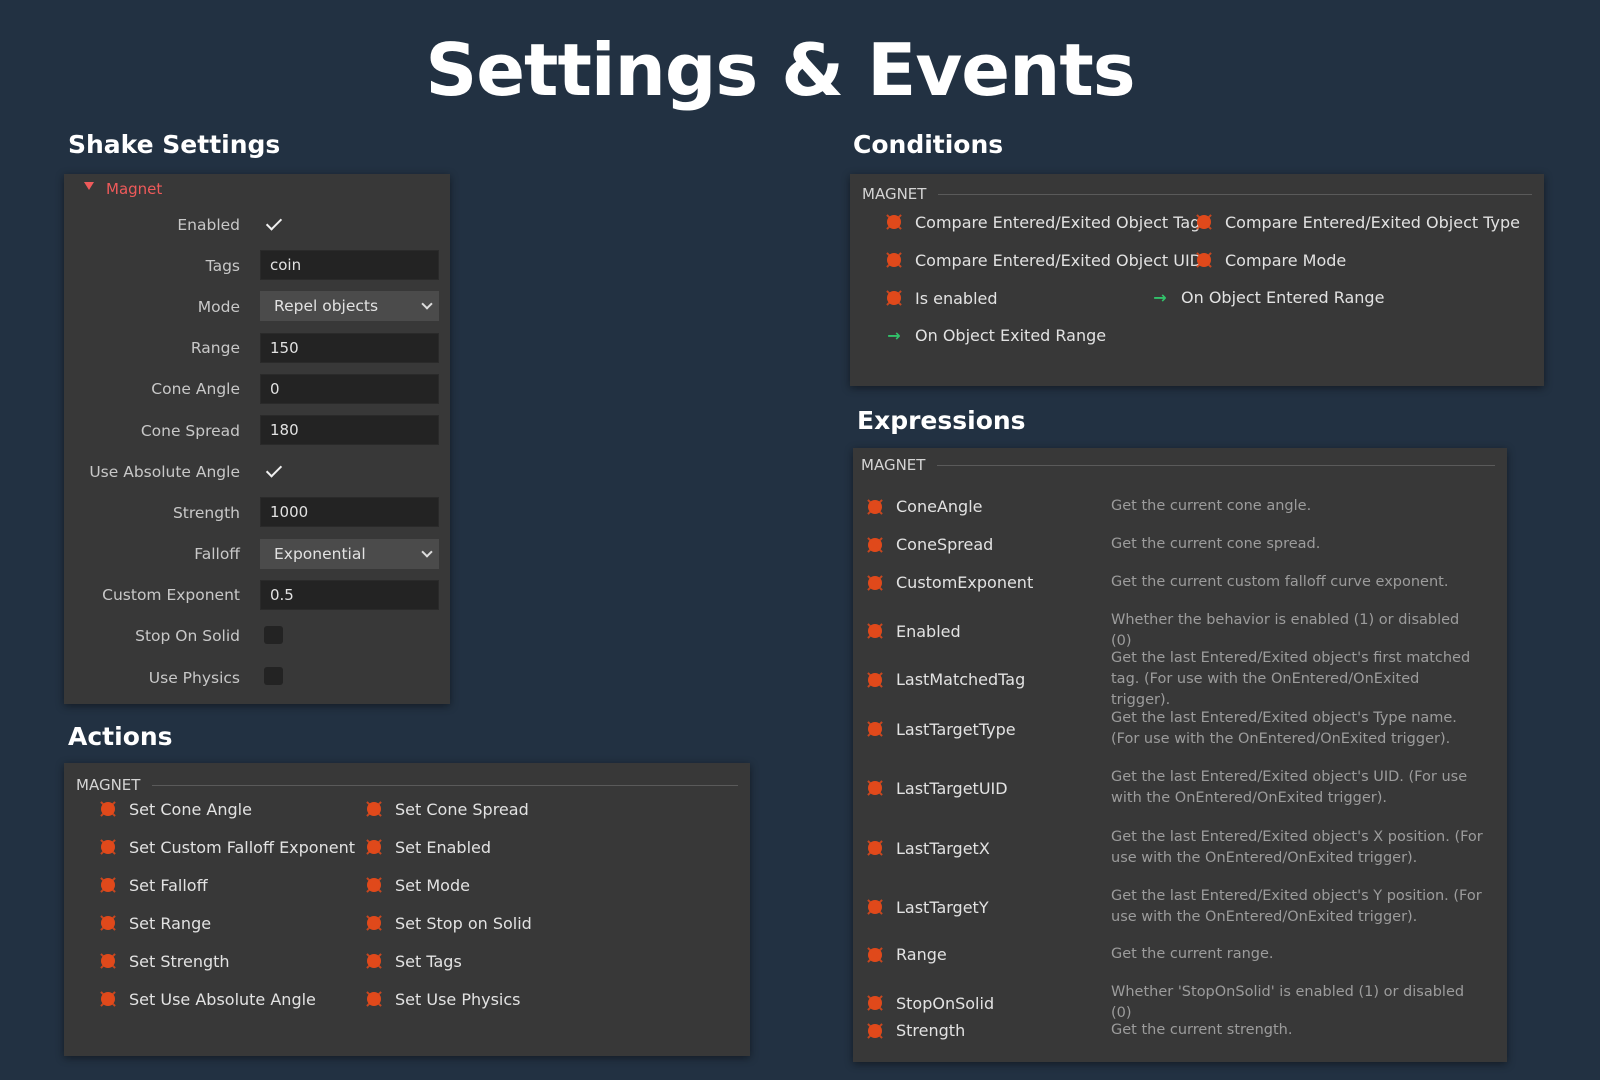  I want to click on action-item: Set Use Absolute Angle, so click(207, 999).